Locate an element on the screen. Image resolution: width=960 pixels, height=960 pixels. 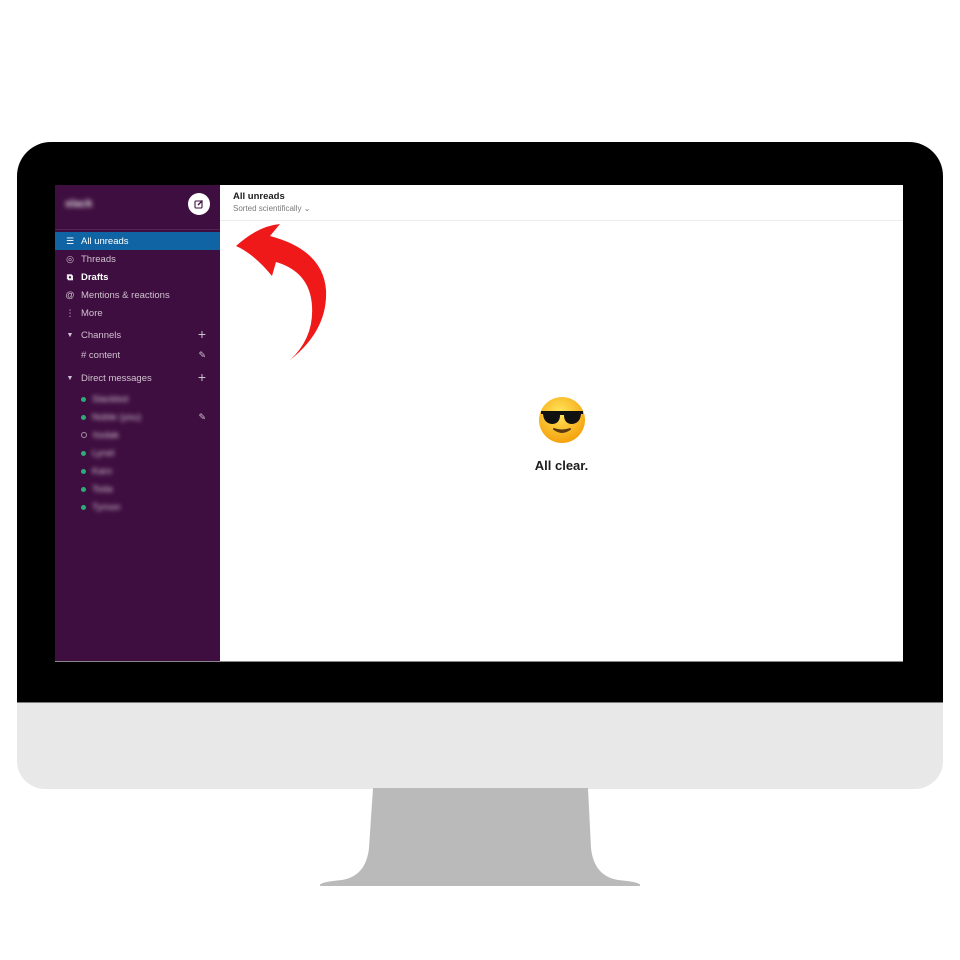
sidebar-item-mentions: @ Mentions & reactions is located at coordinates (137, 295).